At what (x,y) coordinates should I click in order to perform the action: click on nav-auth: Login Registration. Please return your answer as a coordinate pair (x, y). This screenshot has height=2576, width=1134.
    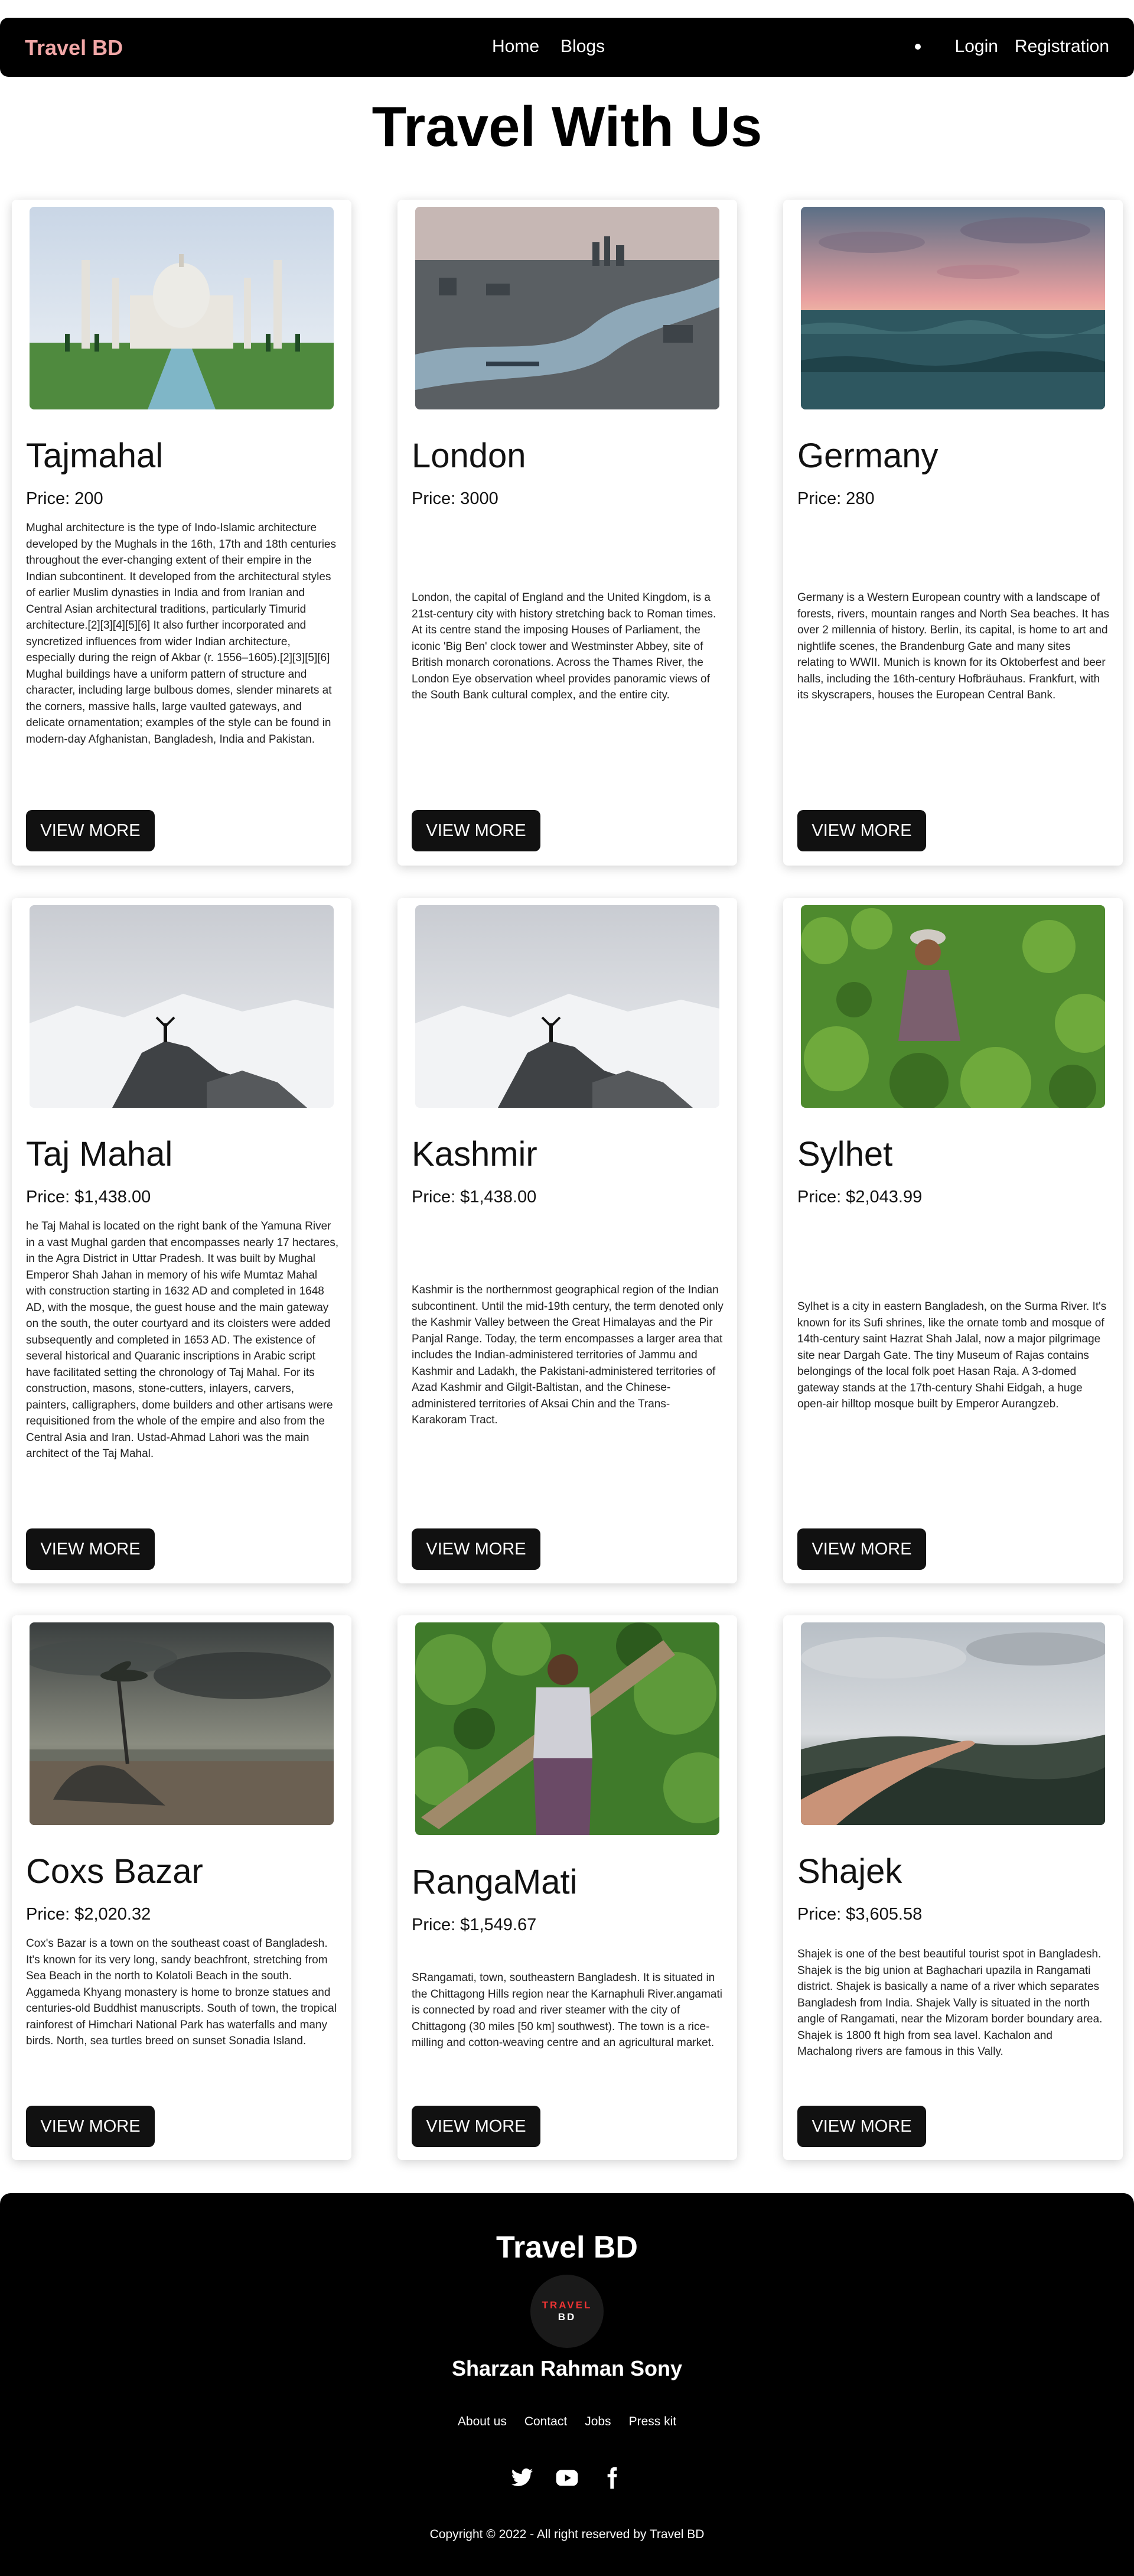
    Looking at the image, I should click on (1011, 47).